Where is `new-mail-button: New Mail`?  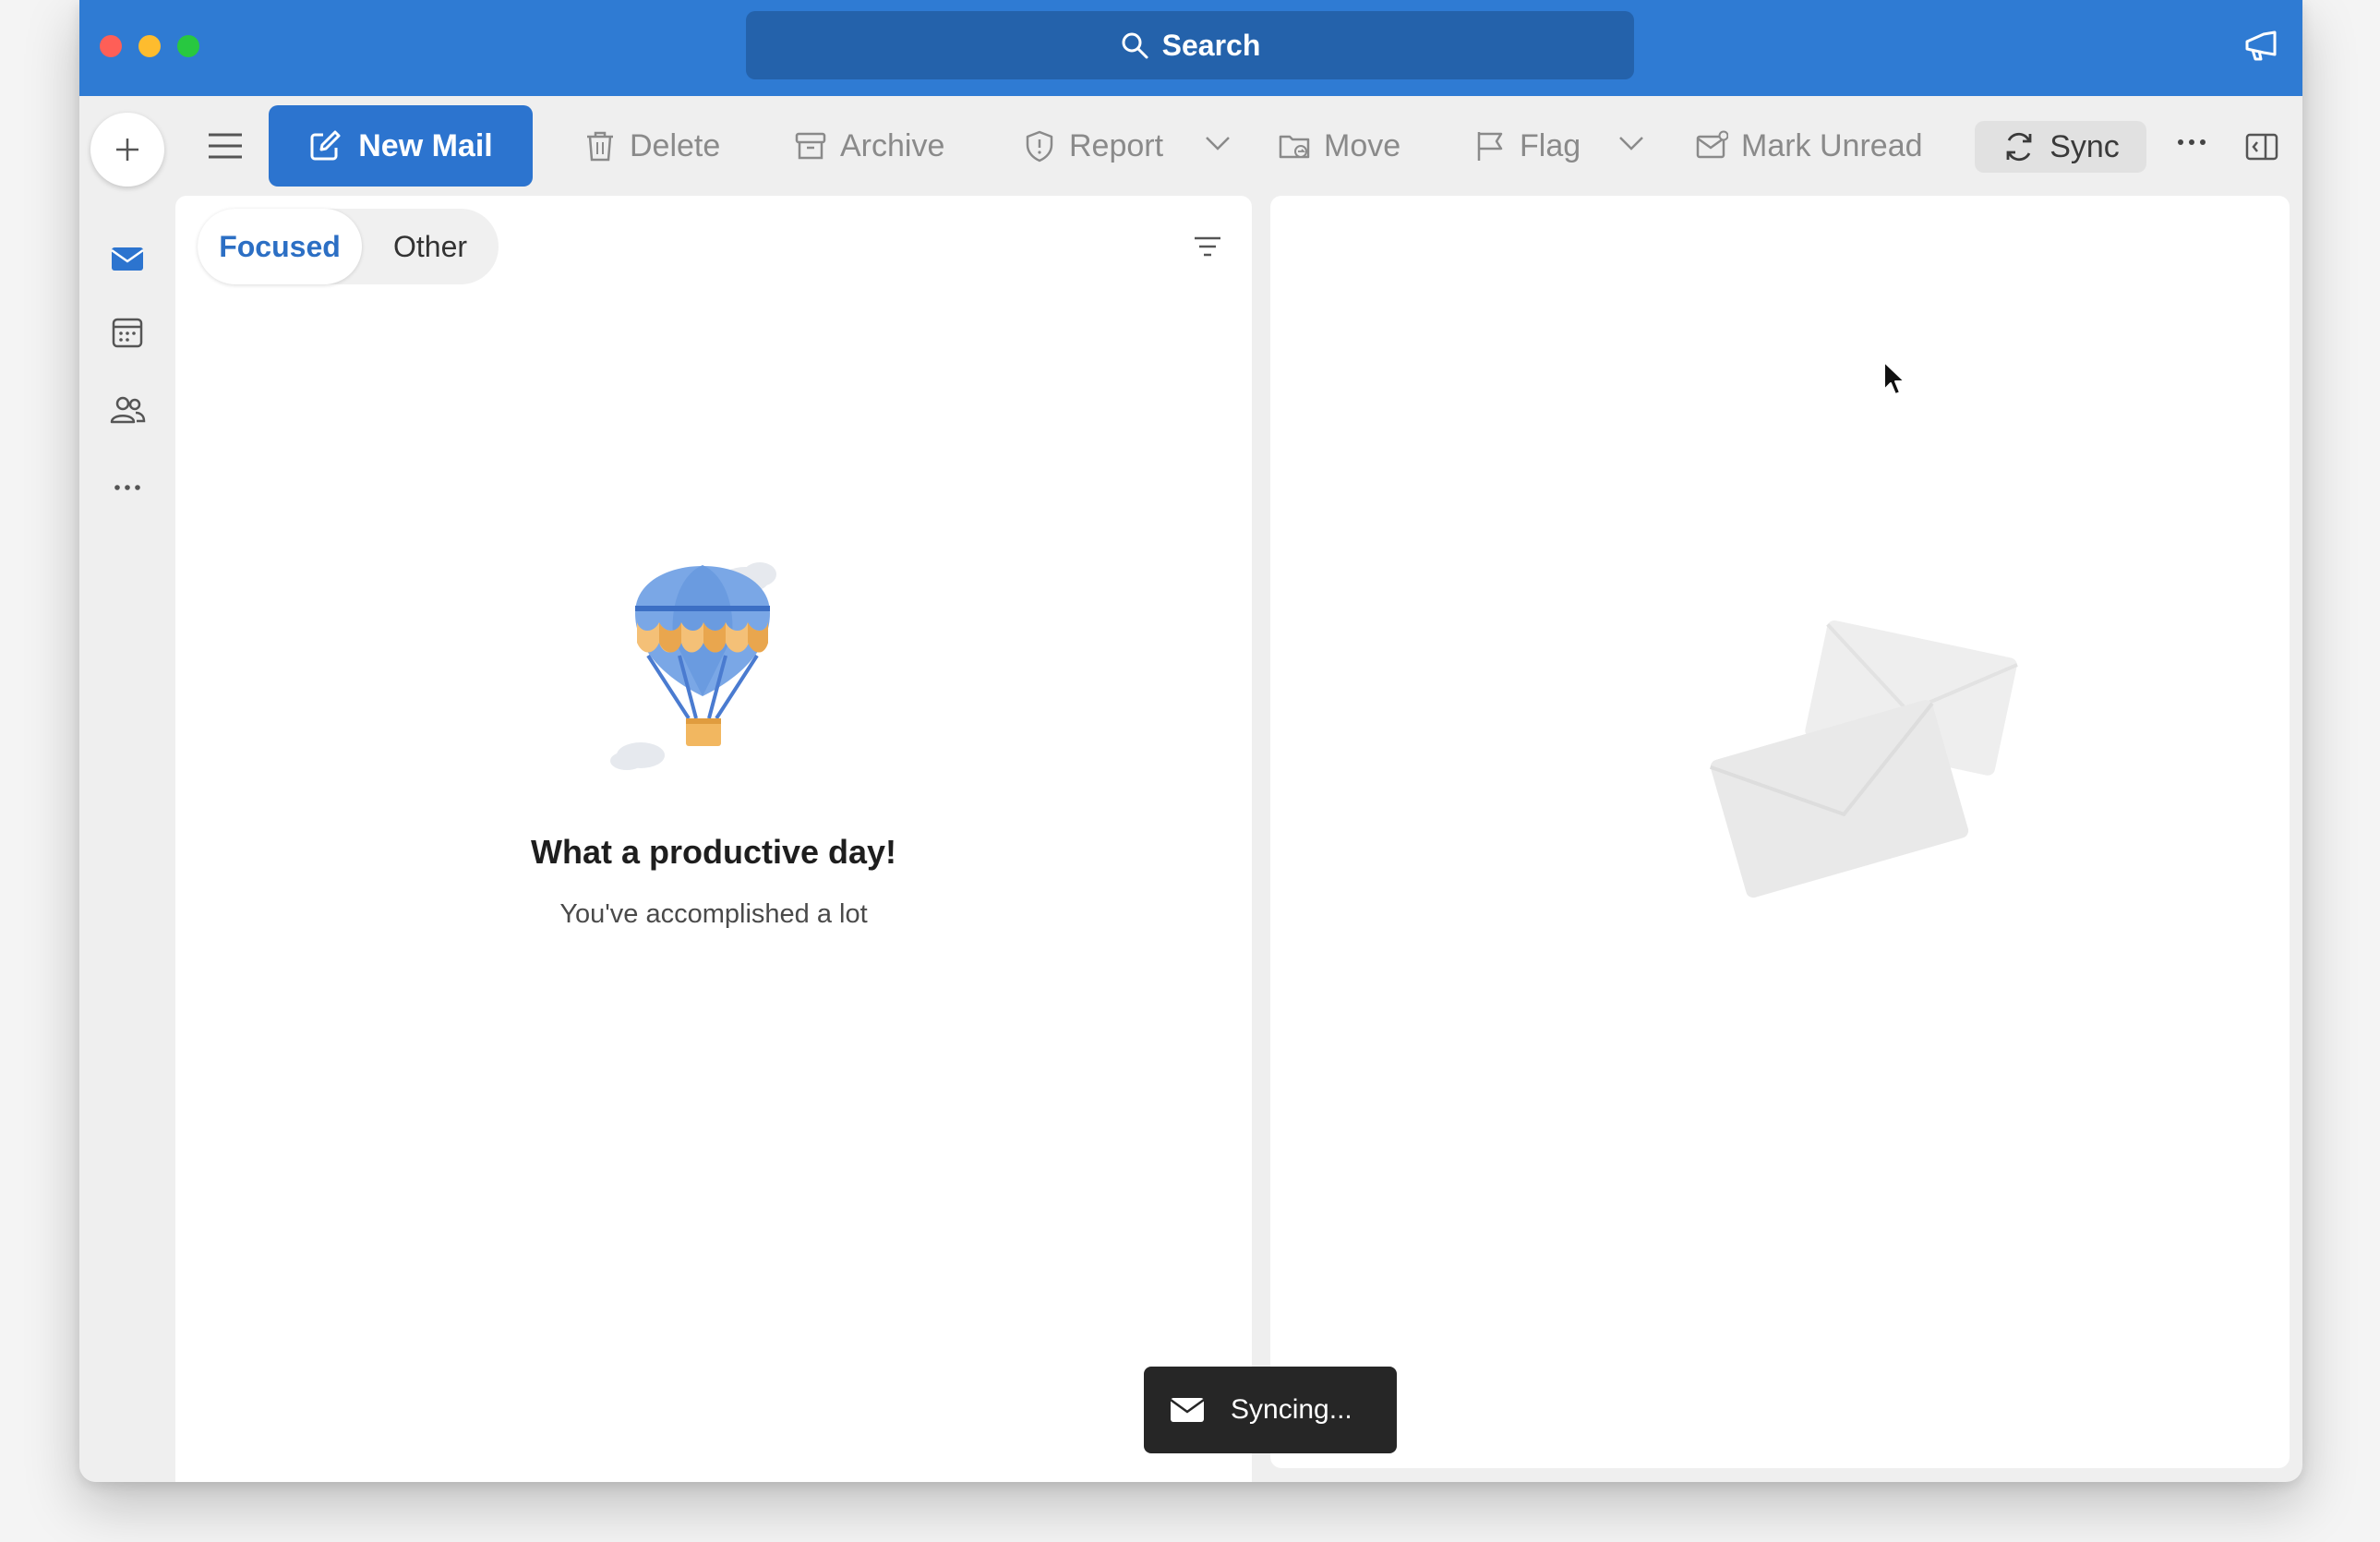
new-mail-button: New Mail is located at coordinates (401, 146).